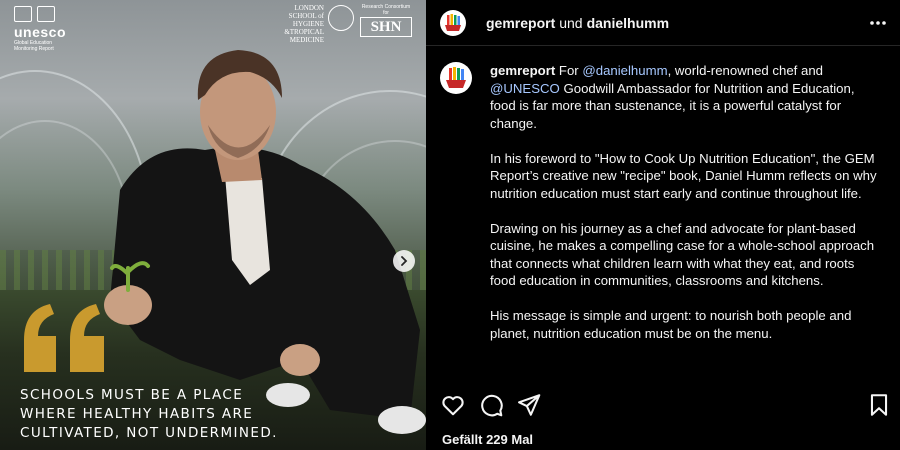 The width and height of the screenshot is (900, 450). Describe the element at coordinates (149, 433) in the screenshot. I see `quote-line: CULTIVATED, NOT UNDERMINED.` at that location.